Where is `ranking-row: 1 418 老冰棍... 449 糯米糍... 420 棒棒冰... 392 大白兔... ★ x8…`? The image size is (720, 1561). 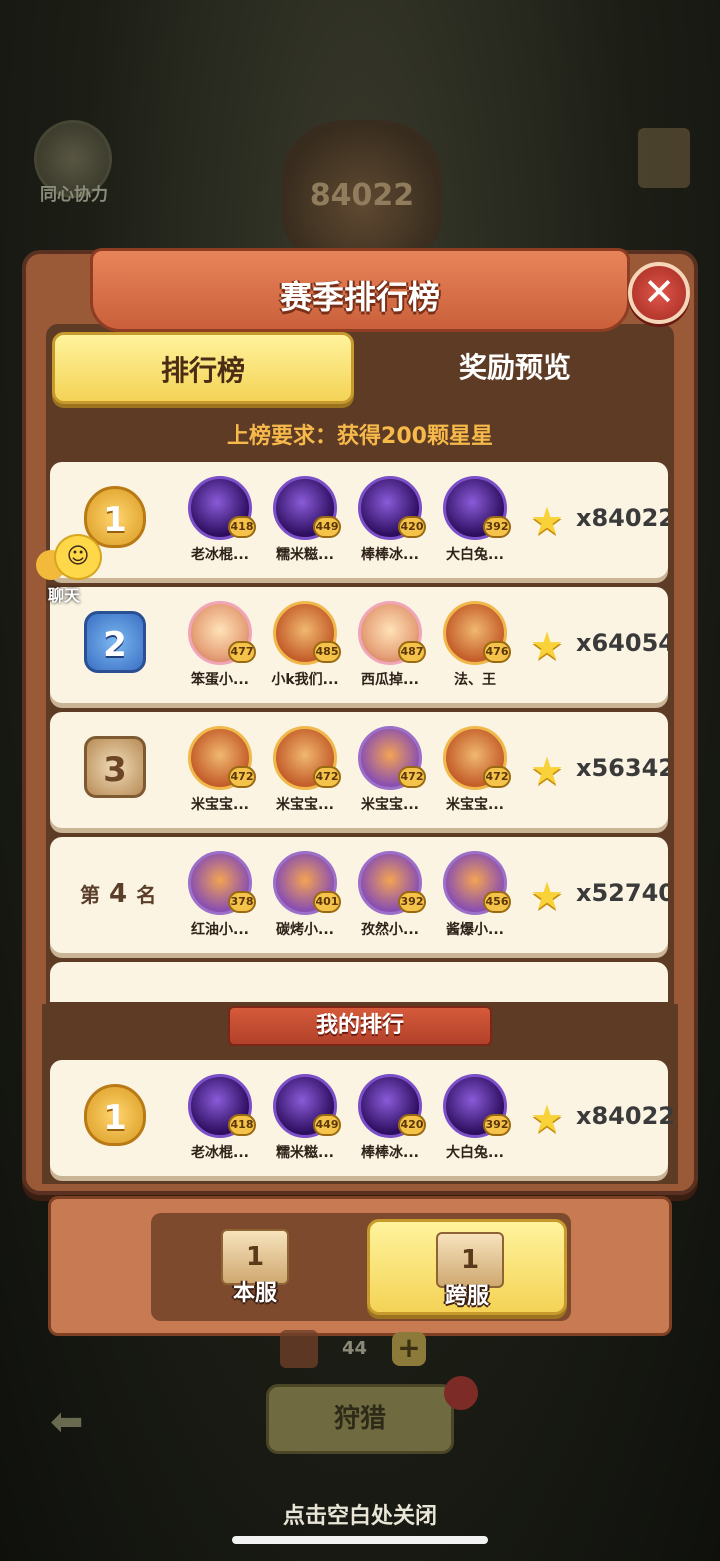 ranking-row: 1 418 老冰棍... 449 糯米糍... 420 棒棒冰... 392 大白兔... ★ x8… is located at coordinates (359, 520).